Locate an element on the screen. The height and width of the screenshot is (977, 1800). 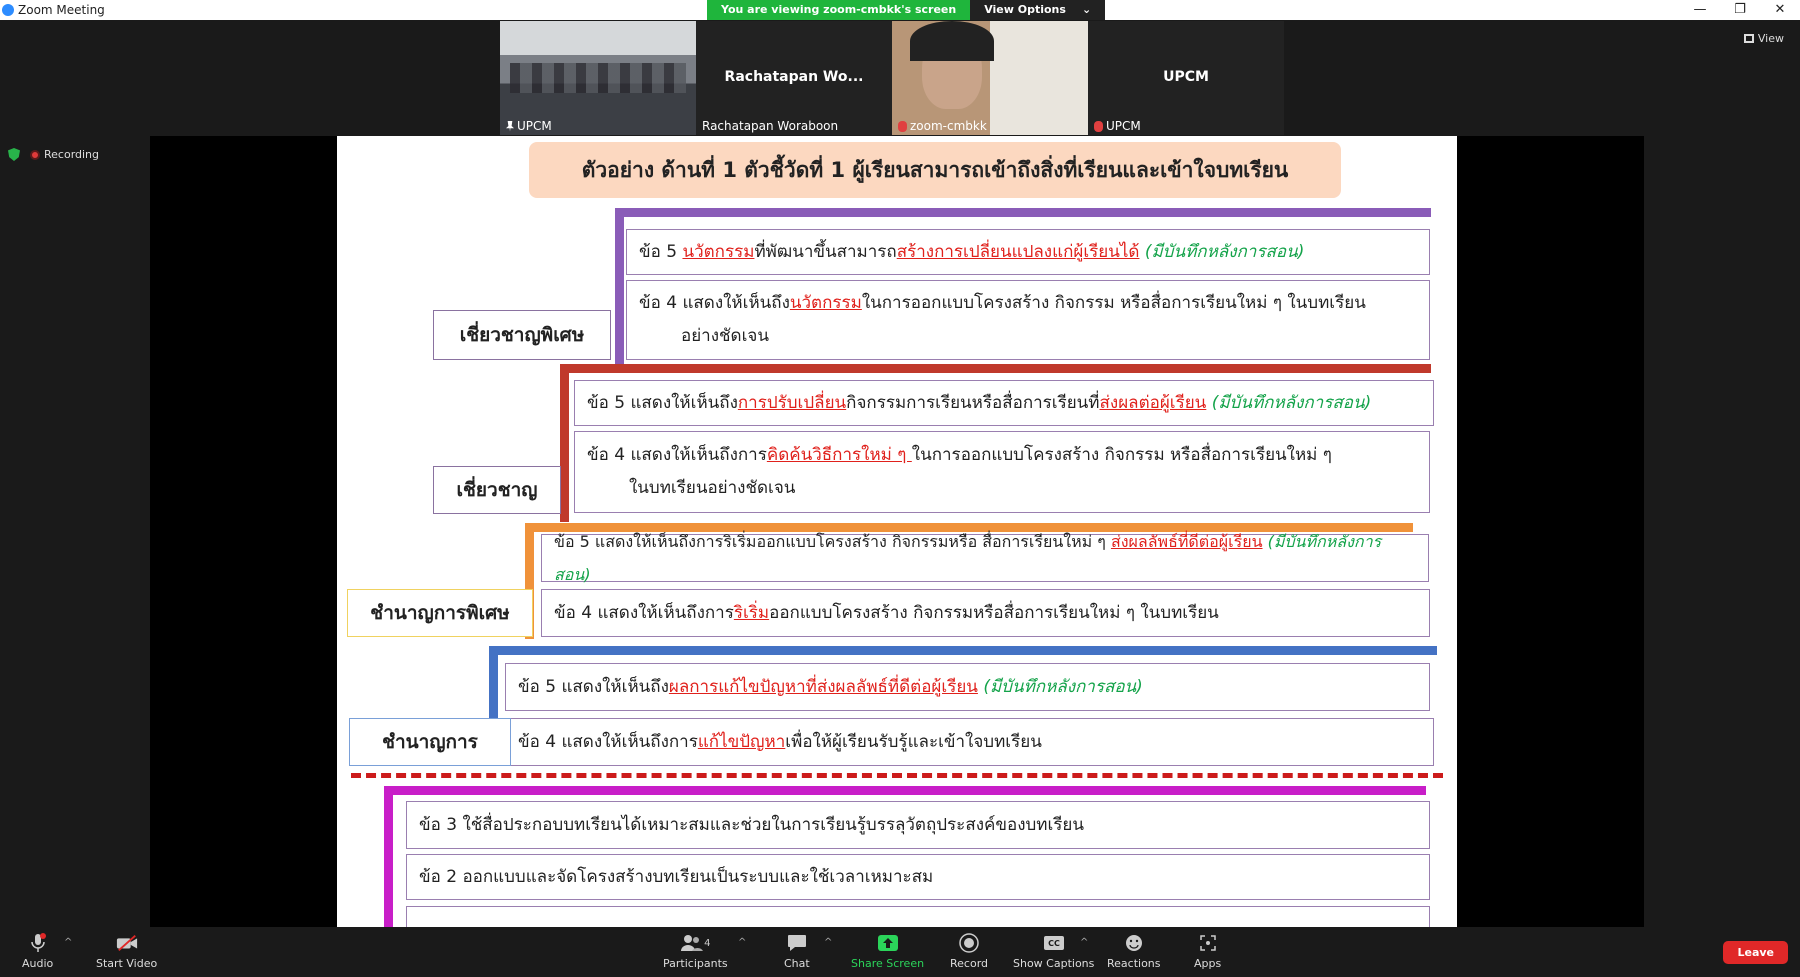
participant-display-name: UPCM is located at coordinates (1186, 77).